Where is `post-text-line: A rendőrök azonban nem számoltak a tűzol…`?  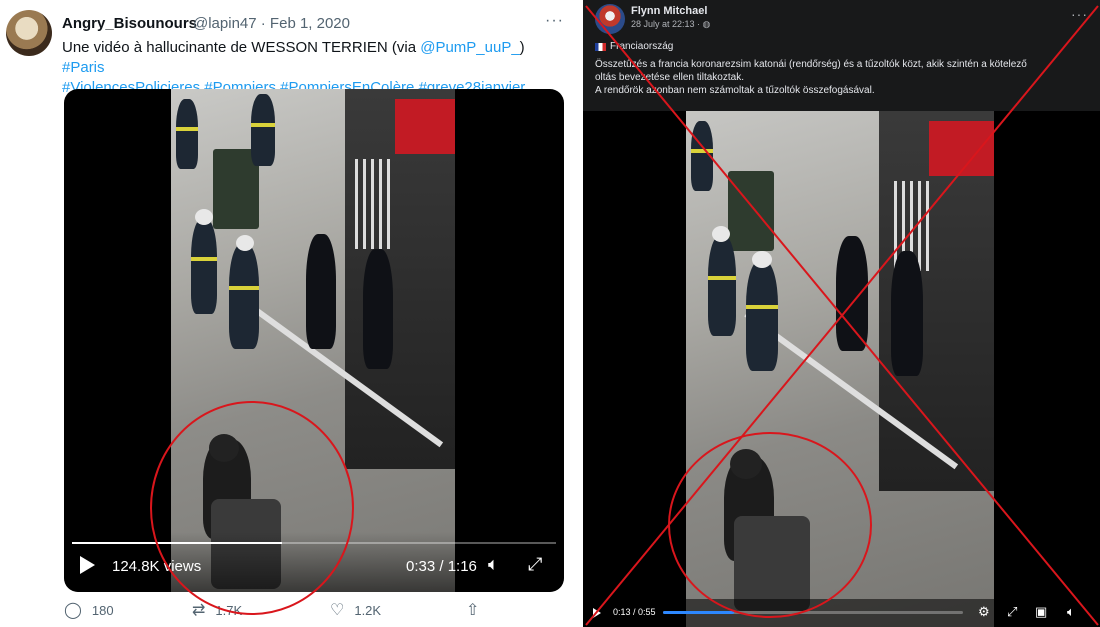
post-text-line: A rendőrök azonban nem számoltak a tűzol… is located at coordinates (735, 90).